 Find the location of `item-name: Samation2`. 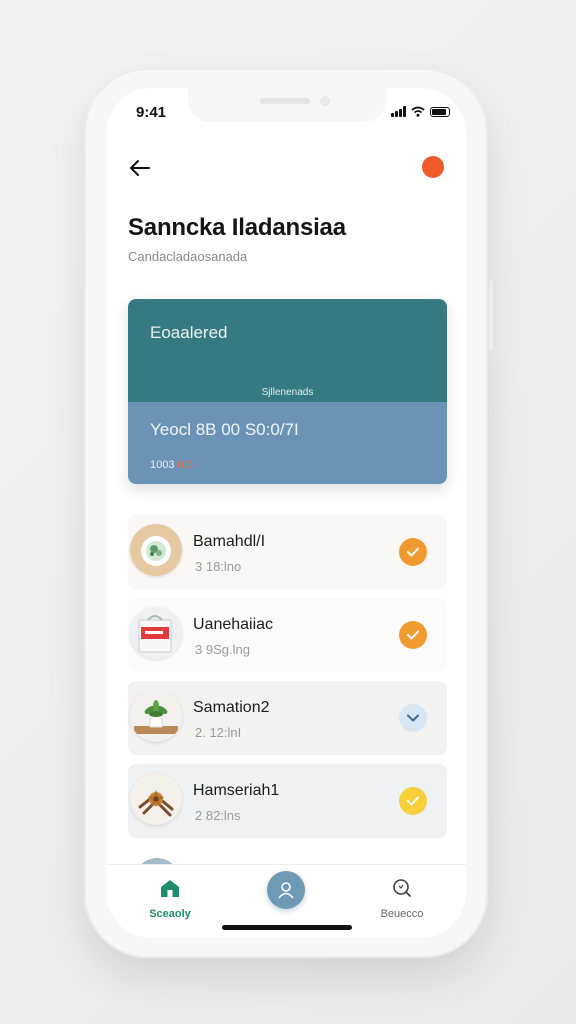

item-name: Samation2 is located at coordinates (231, 707).